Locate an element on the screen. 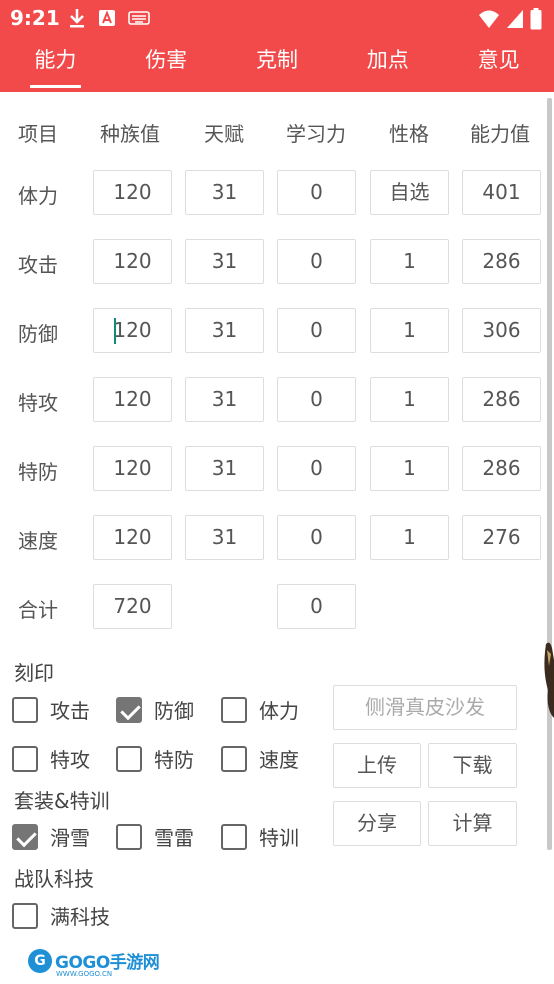 The height and width of the screenshot is (984, 554). suit-special-training-checkbox: 特训 is located at coordinates (260, 836).